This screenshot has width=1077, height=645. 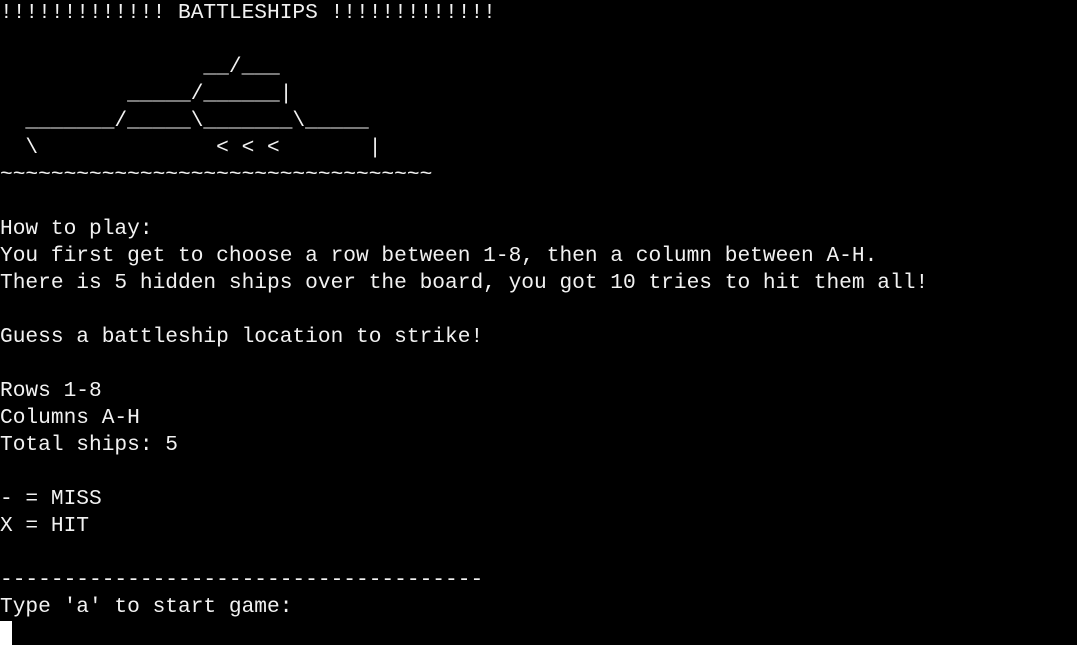 What do you see at coordinates (89, 445) in the screenshot?
I see `total-ships-info: Total ships: 5` at bounding box center [89, 445].